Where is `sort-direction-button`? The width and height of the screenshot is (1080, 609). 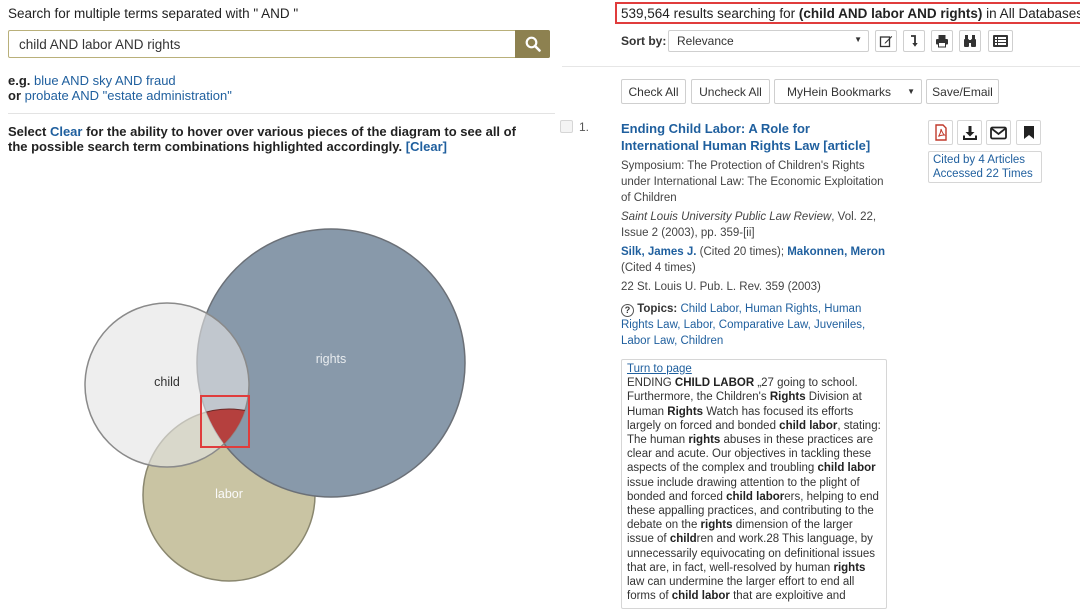
sort-direction-button is located at coordinates (914, 41).